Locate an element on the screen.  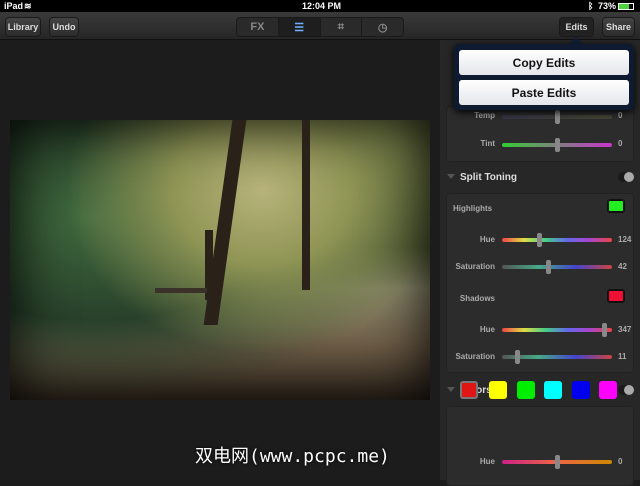
colors-hue-value: 0 is located at coordinates (620, 461).